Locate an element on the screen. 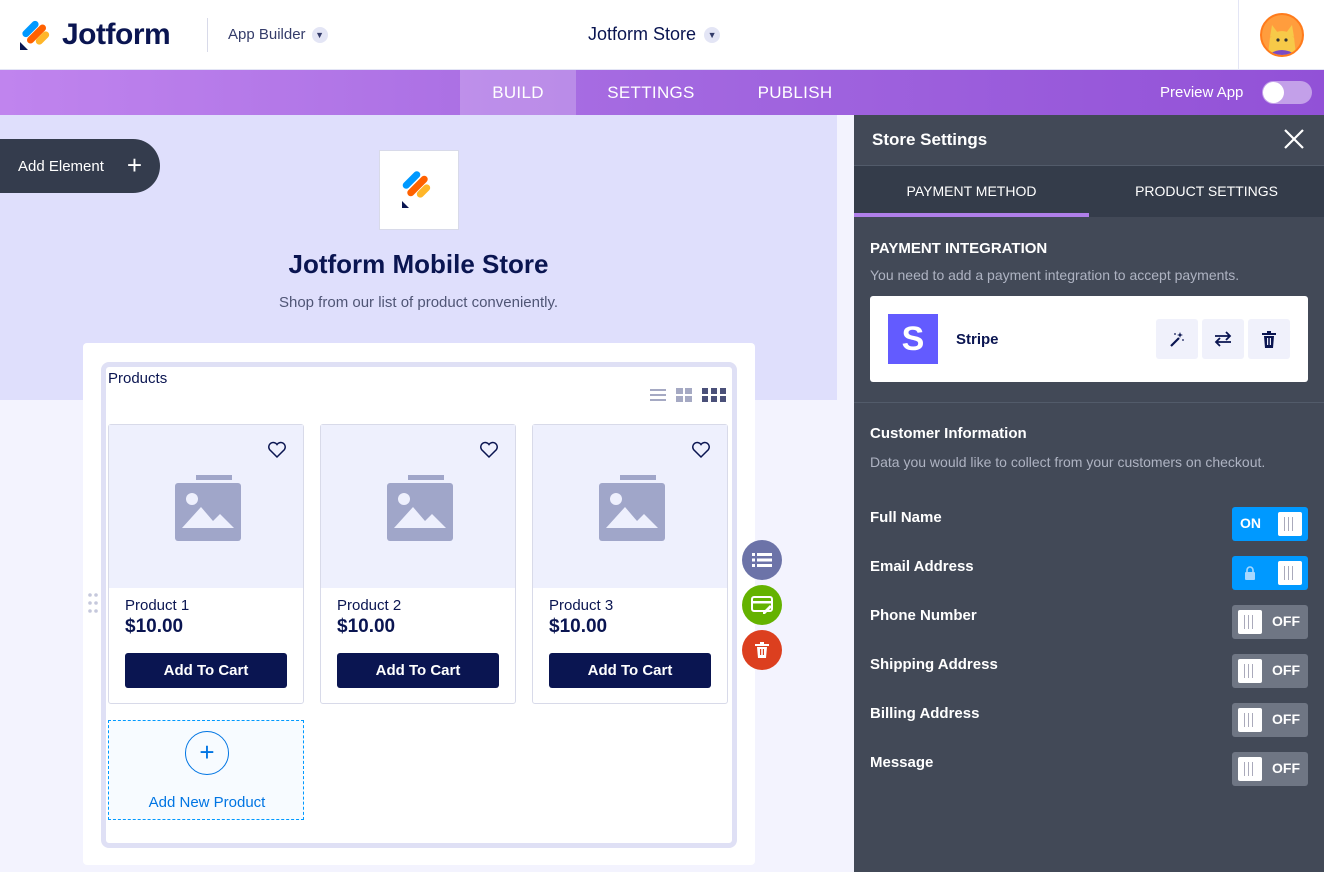  field-label: Email Address is located at coordinates (922, 566).